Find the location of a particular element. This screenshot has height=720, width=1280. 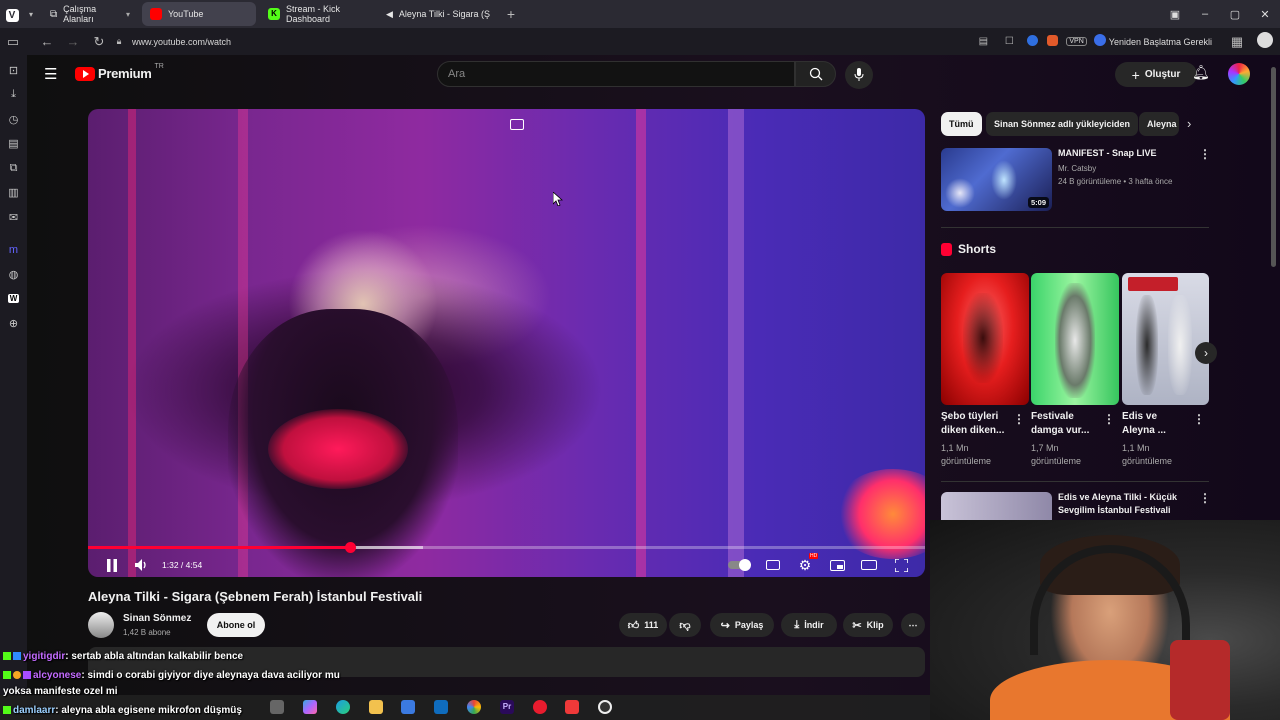

vivaldi-menu-icon: V is located at coordinates (12, 14).